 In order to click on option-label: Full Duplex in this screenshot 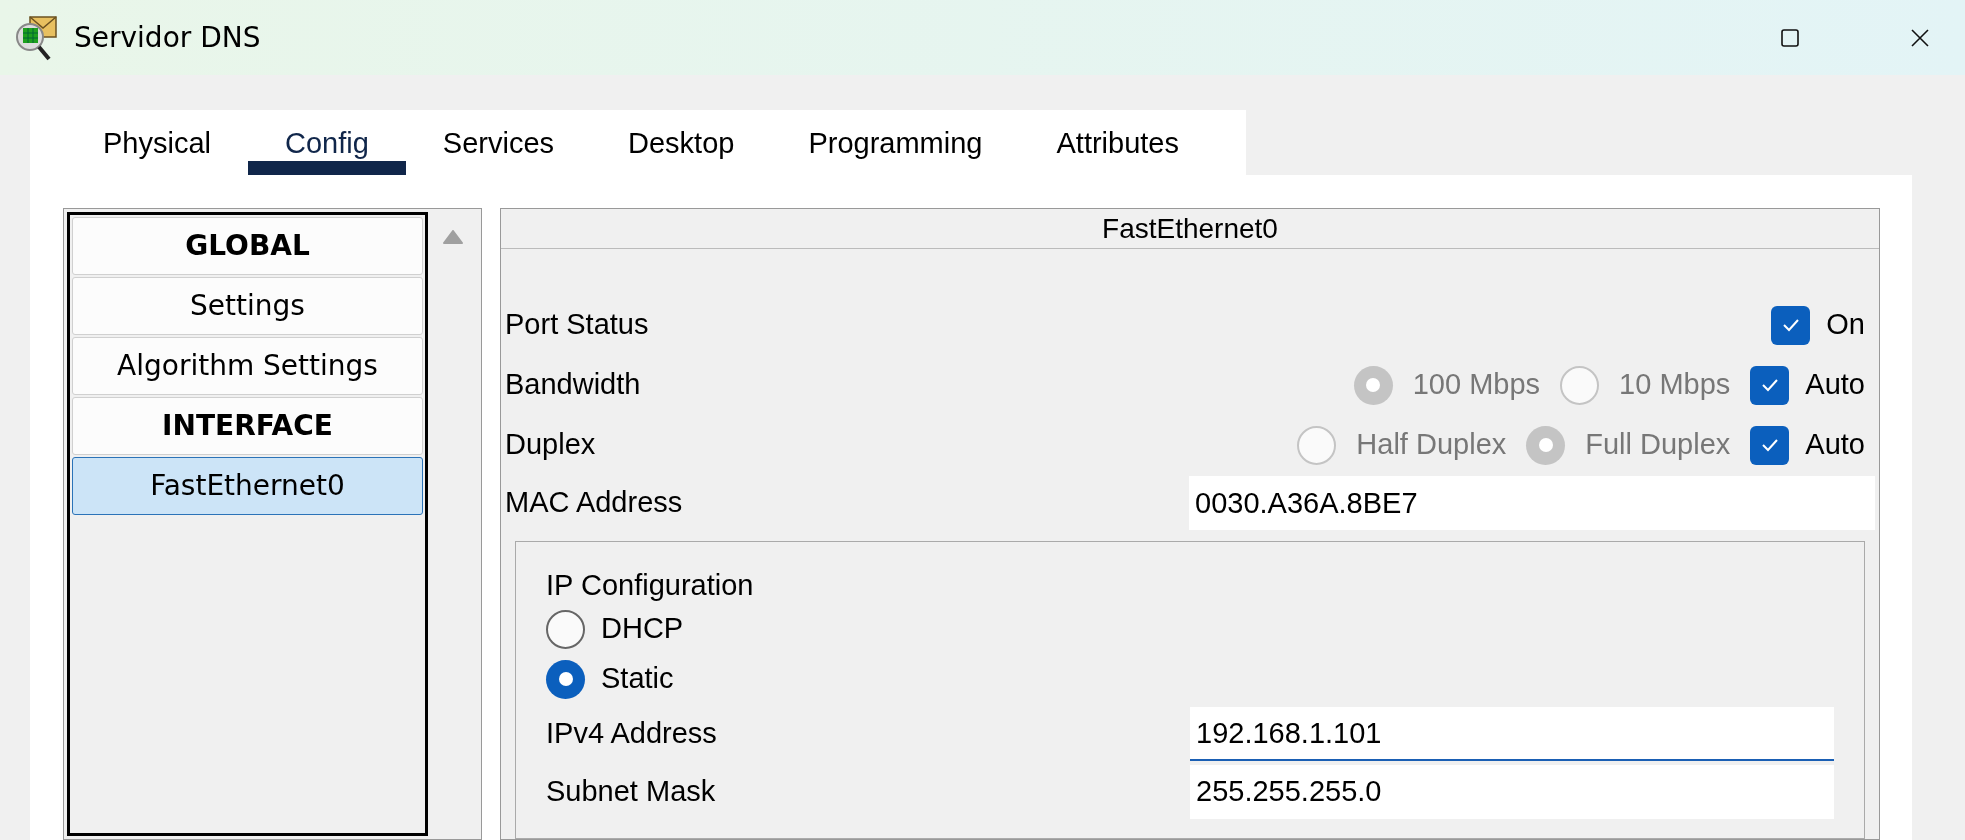, I will do `click(1658, 445)`.